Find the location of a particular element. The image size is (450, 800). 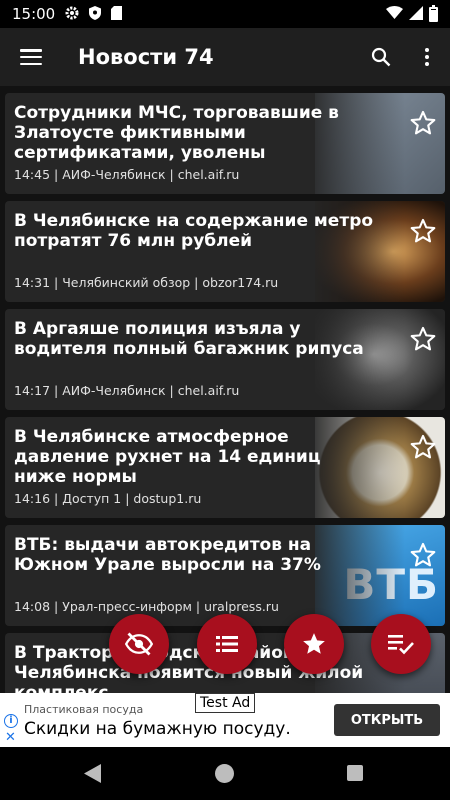

status-bar: 15:00 is located at coordinates (225, 14).